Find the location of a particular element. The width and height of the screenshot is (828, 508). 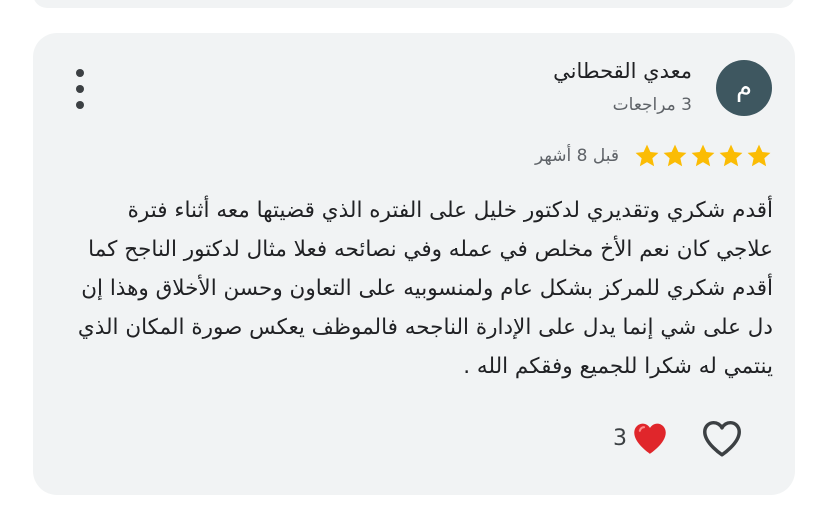

heart-outline-icon is located at coordinates (722, 439).